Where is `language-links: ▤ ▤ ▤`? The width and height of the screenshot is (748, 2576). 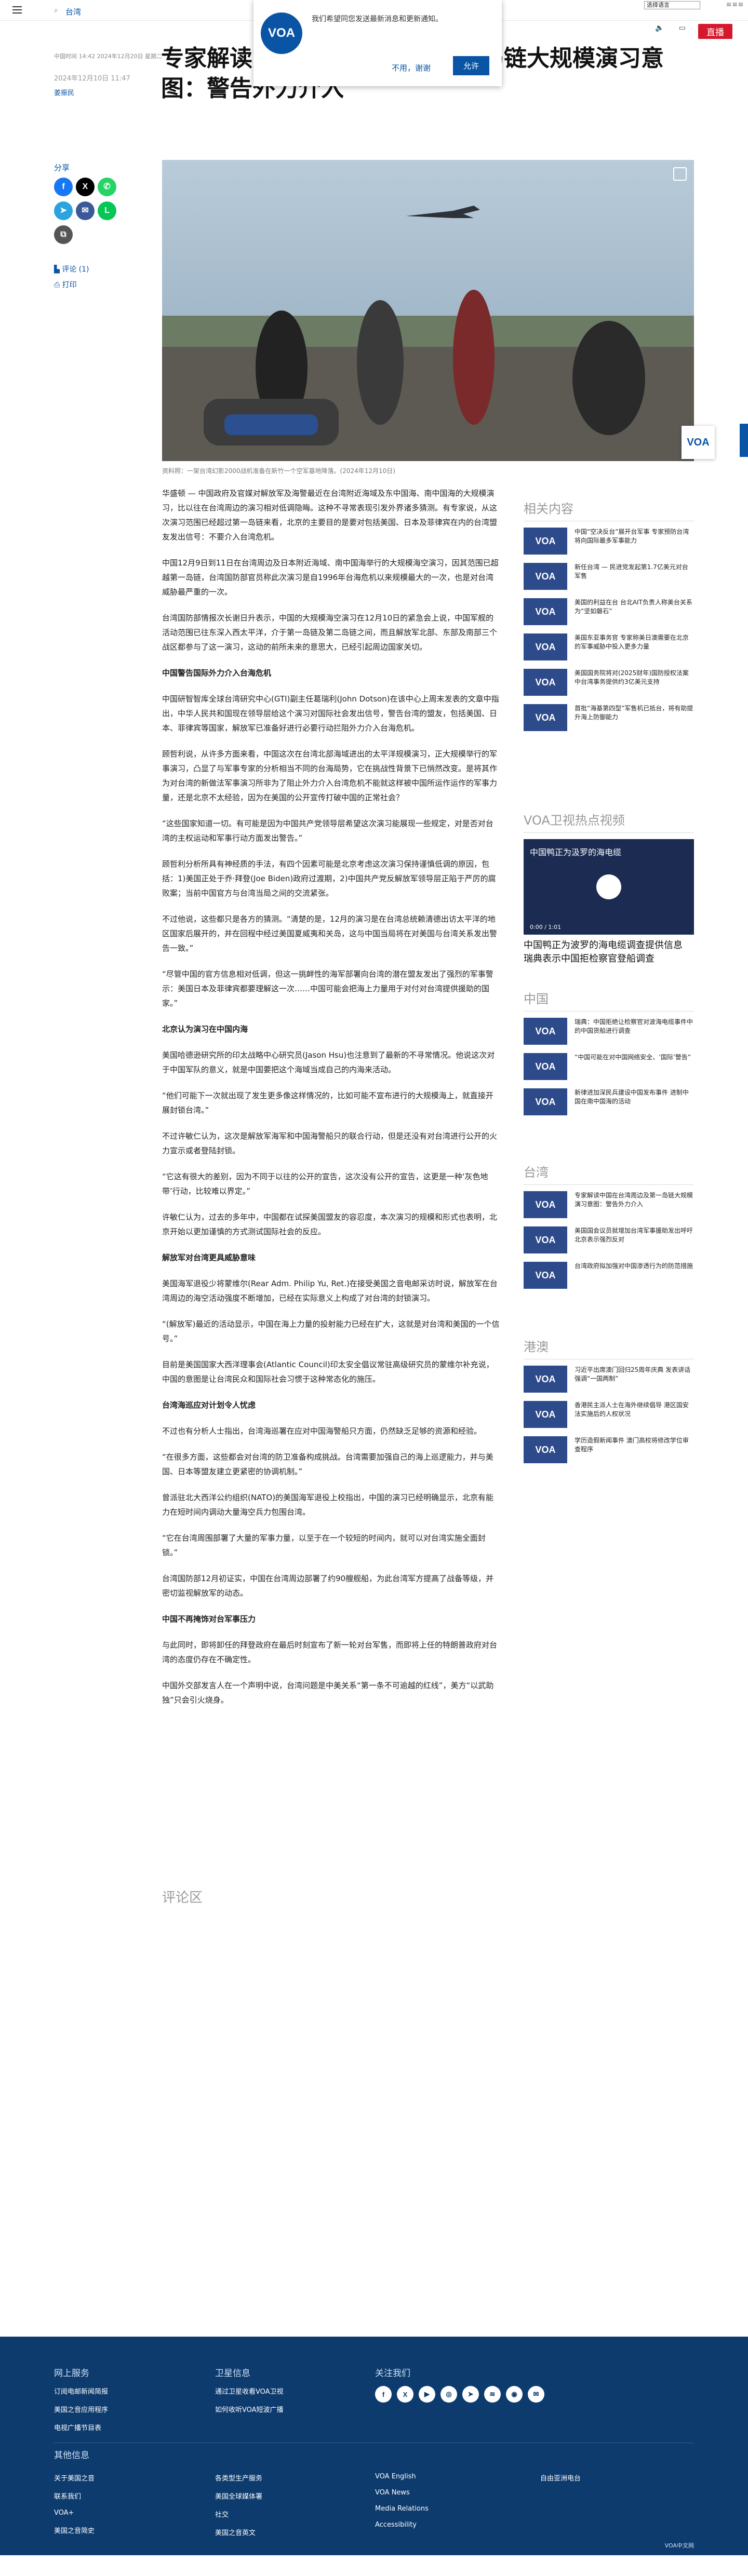
language-links: ▤ ▤ ▤ is located at coordinates (735, 4).